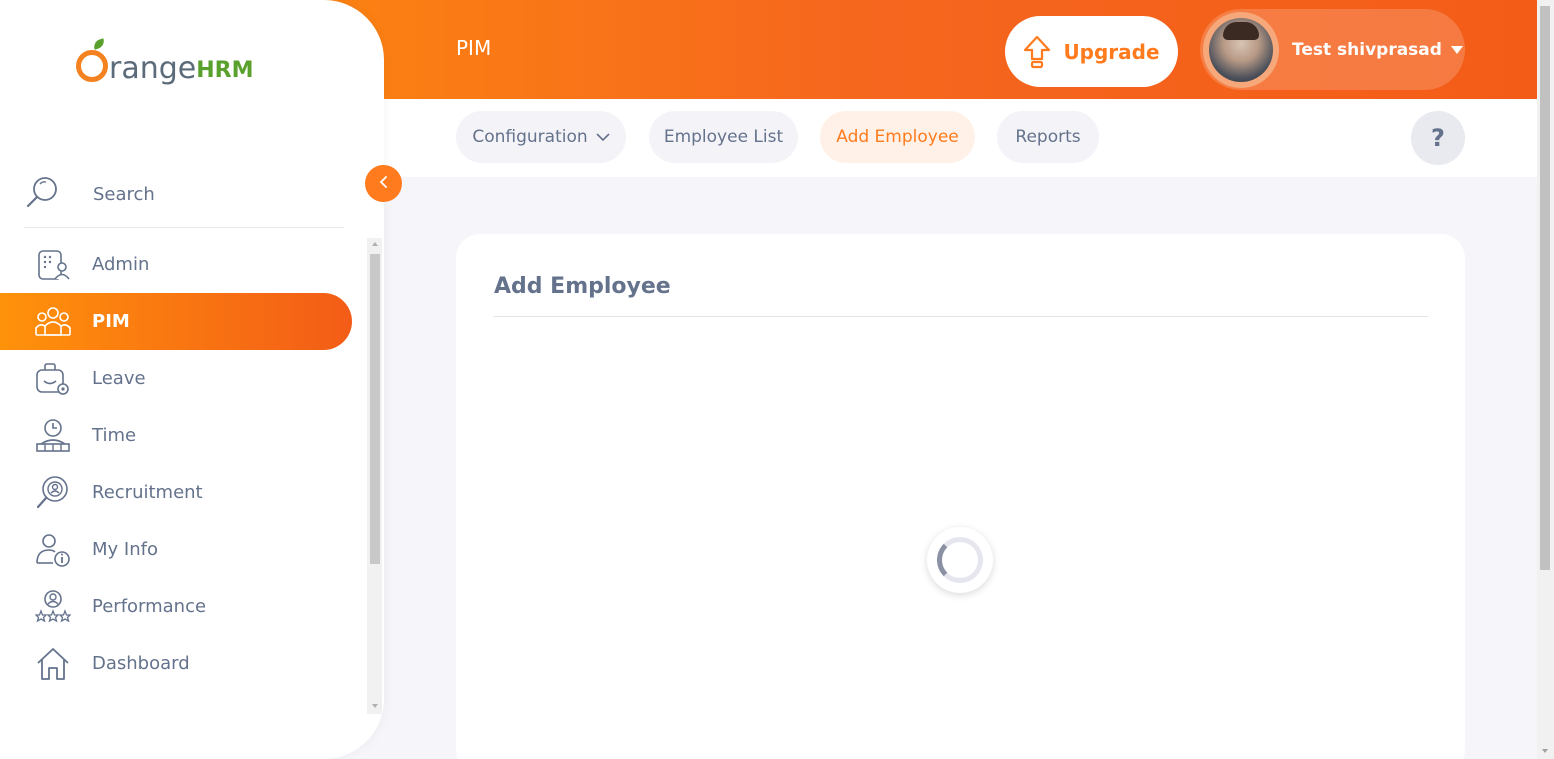 This screenshot has width=1554, height=759. What do you see at coordinates (53, 265) in the screenshot?
I see `admin-icon` at bounding box center [53, 265].